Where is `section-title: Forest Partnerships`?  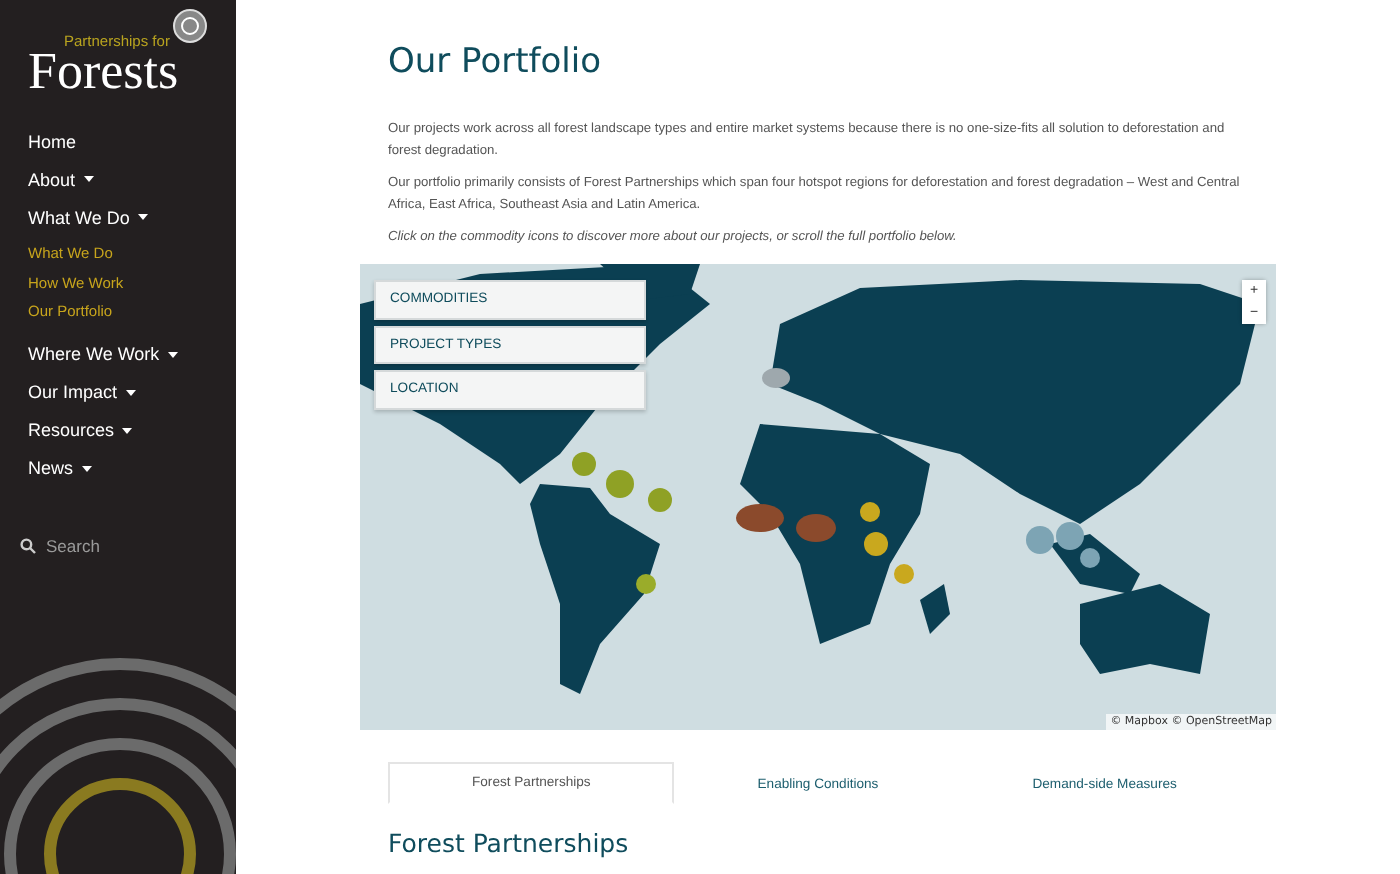
section-title: Forest Partnerships is located at coordinates (509, 843).